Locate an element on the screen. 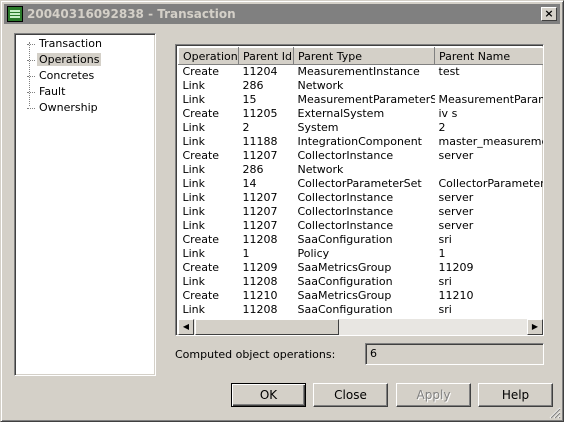  cell-parent-type: System is located at coordinates (318, 127).